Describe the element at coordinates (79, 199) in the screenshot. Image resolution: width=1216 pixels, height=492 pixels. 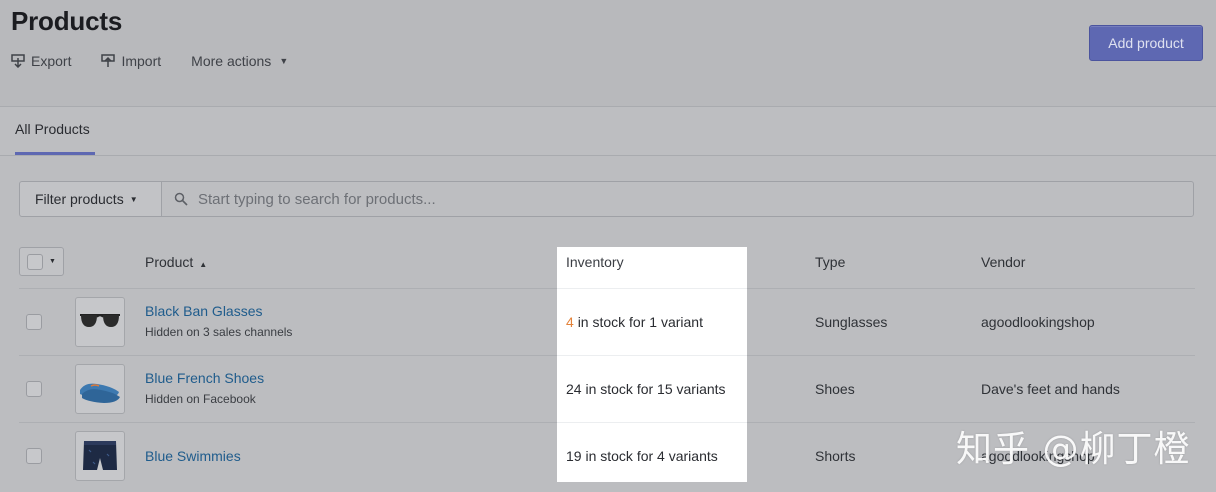
I see `filter-label: Filter products` at that location.